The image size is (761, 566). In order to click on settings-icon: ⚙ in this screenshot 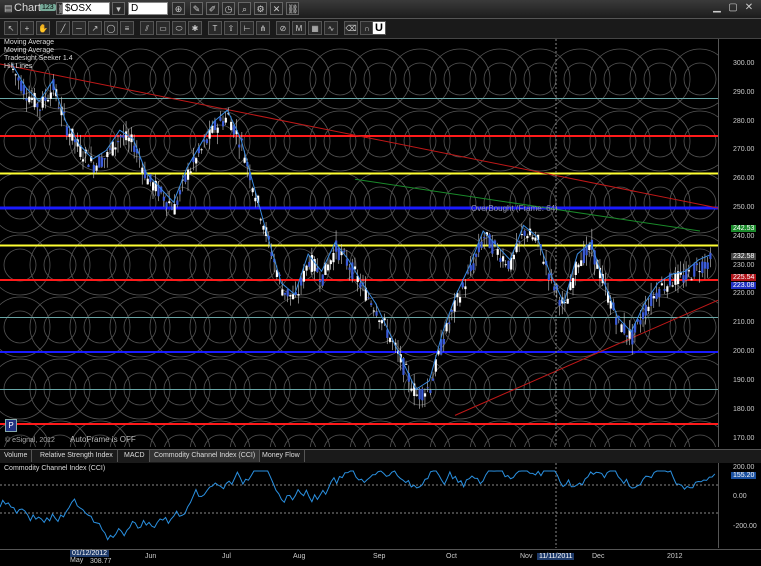, I will do `click(260, 8)`.